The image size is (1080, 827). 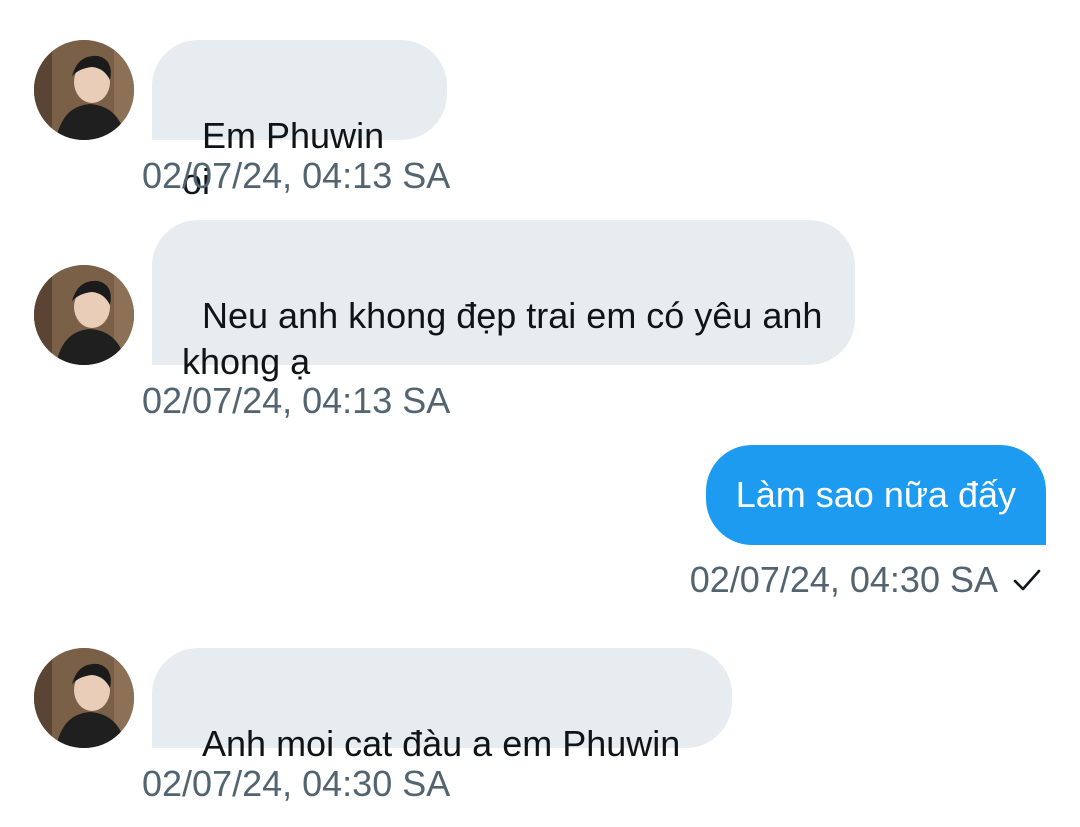 I want to click on message-bubble-incoming: Em Phuwin oi, so click(x=299, y=121).